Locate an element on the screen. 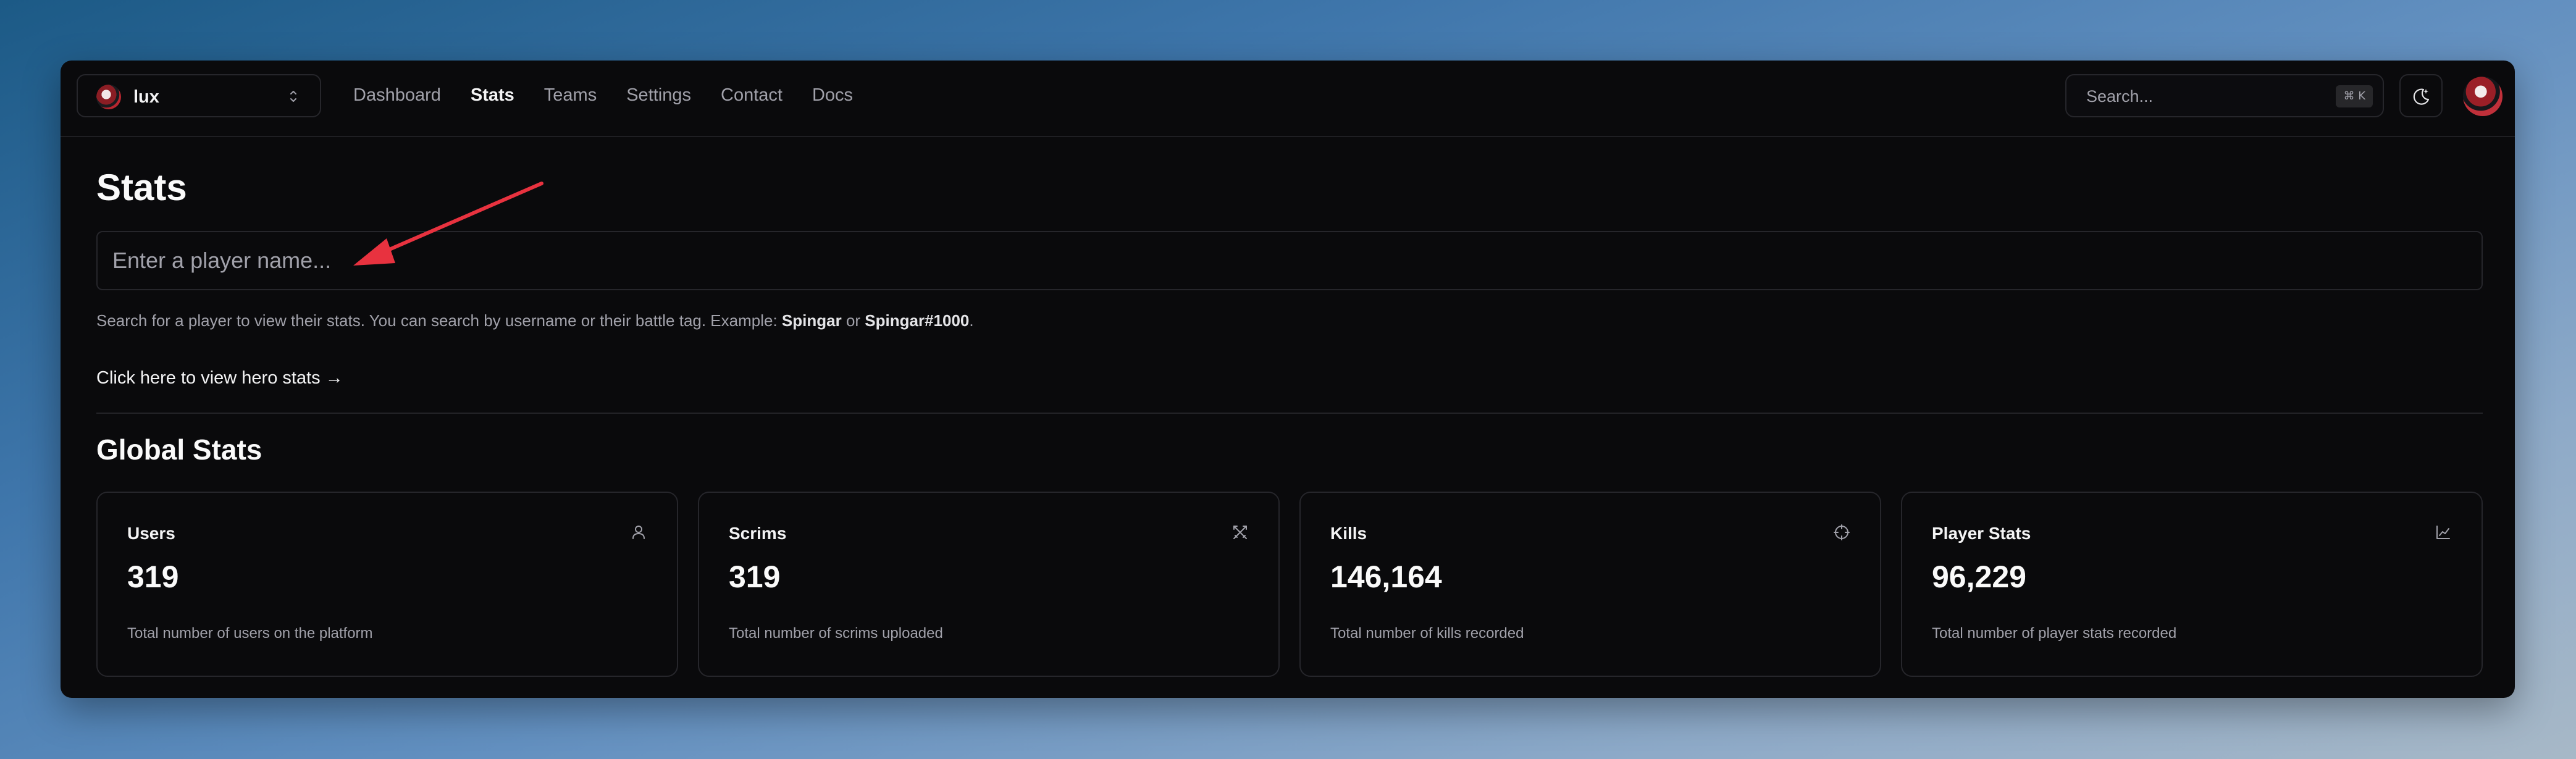  card-label: Users is located at coordinates (151, 533).